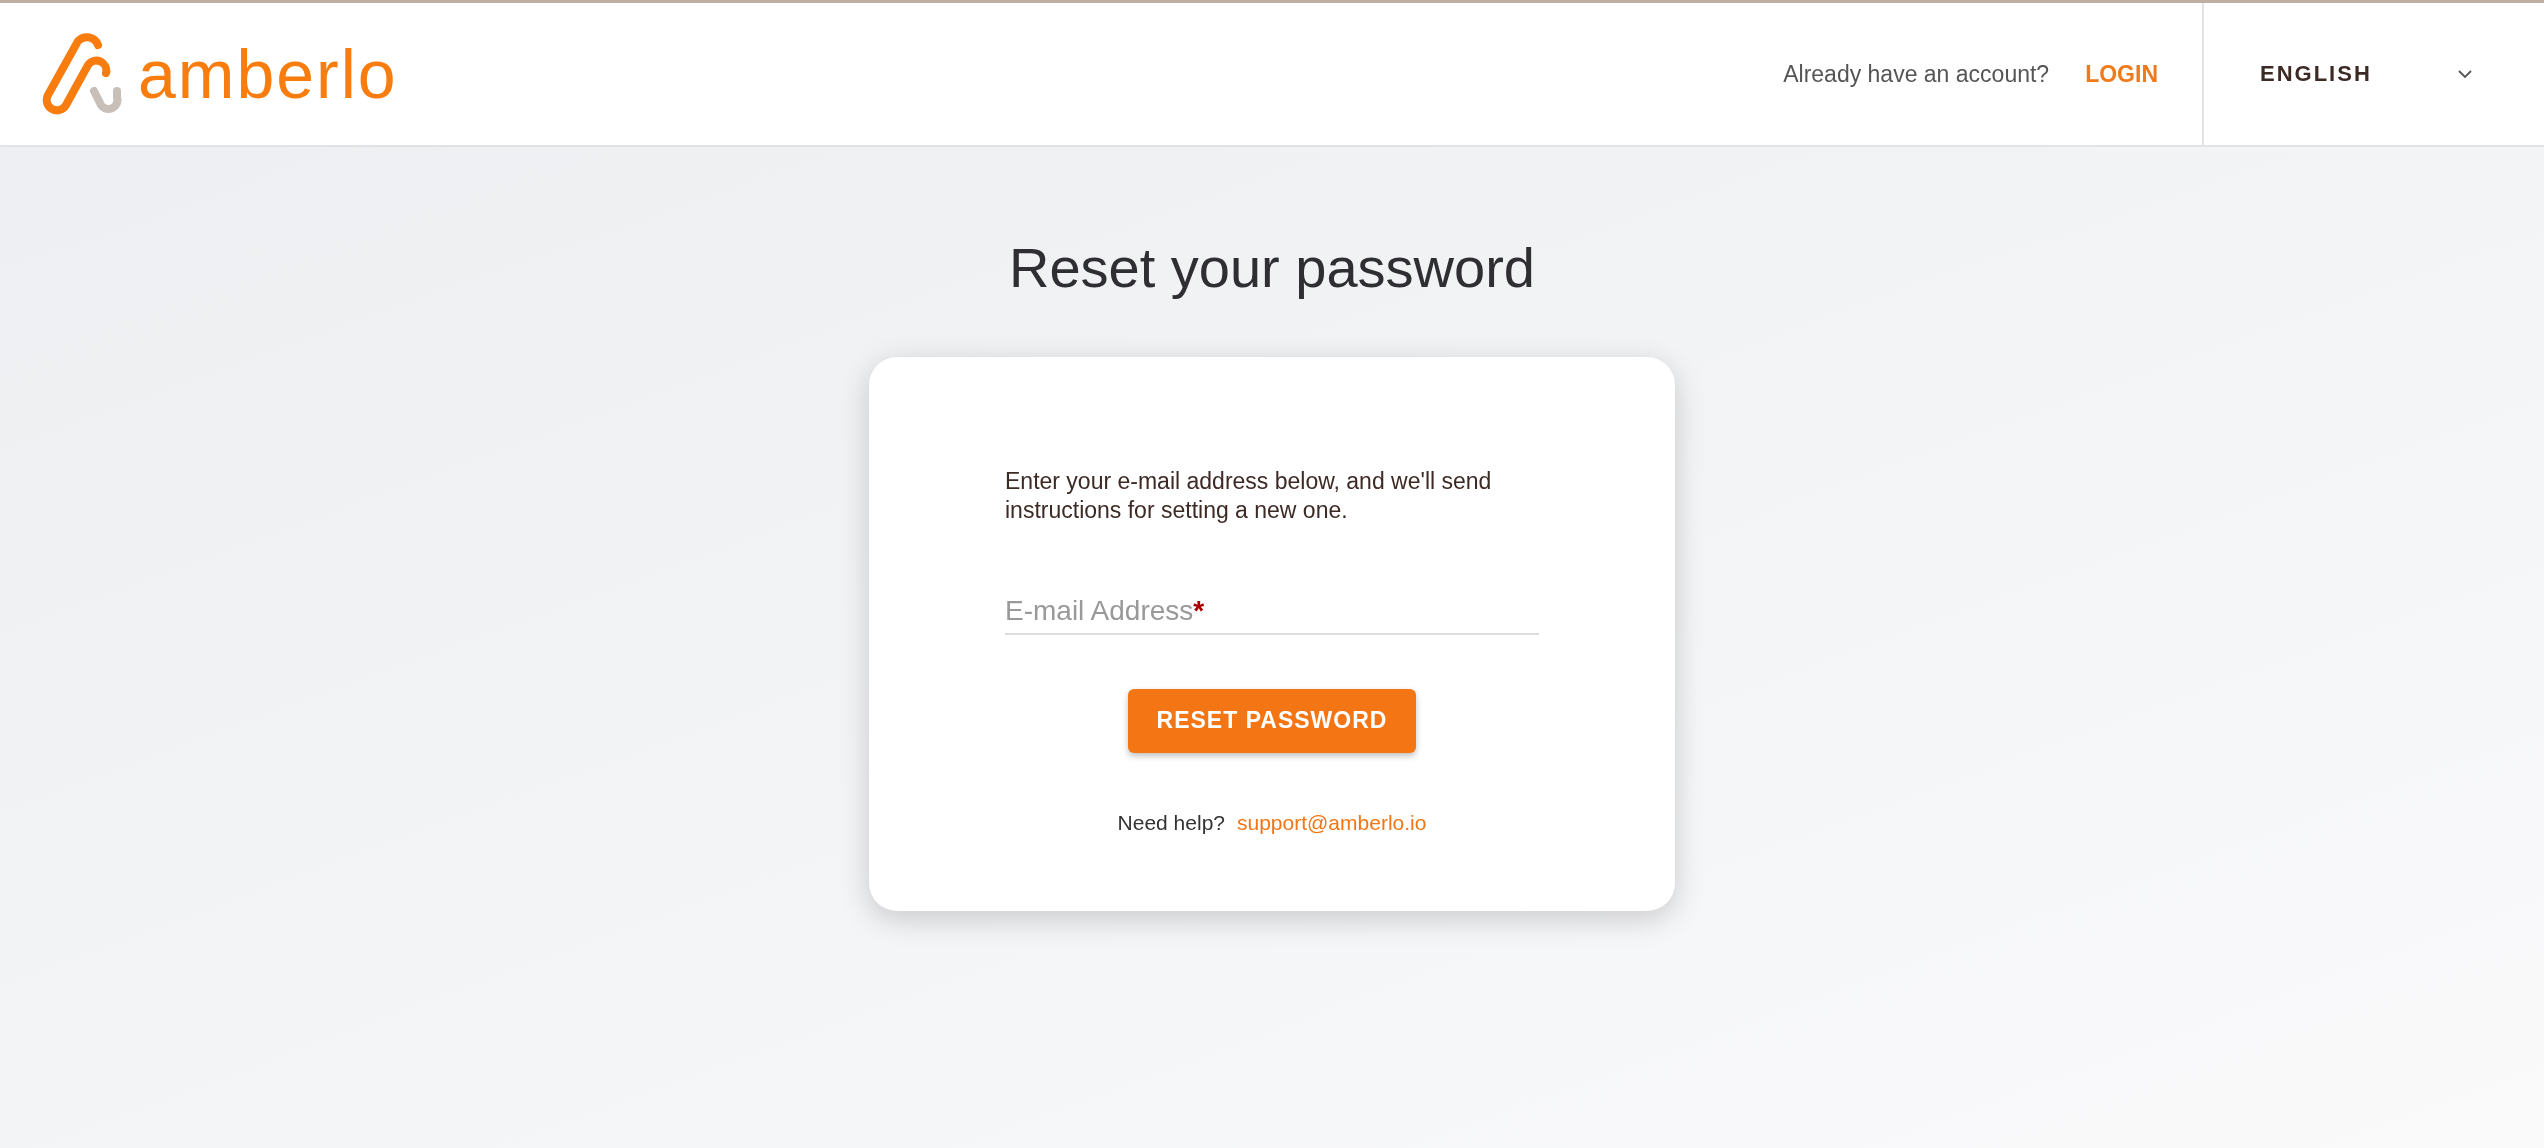  What do you see at coordinates (268, 74) in the screenshot?
I see `brand-name: amberlo` at bounding box center [268, 74].